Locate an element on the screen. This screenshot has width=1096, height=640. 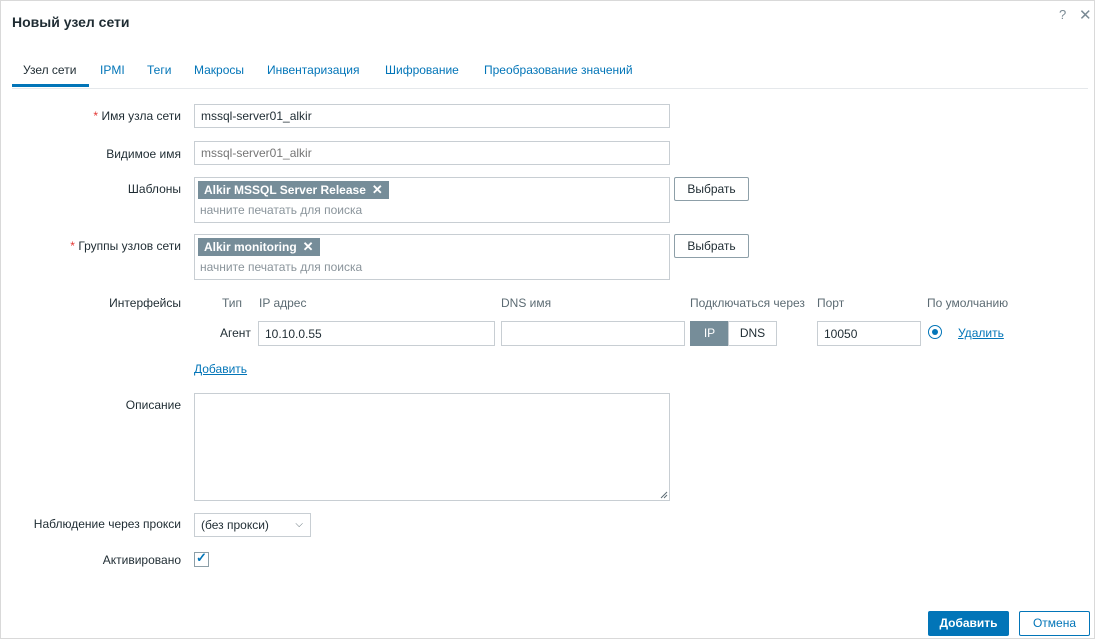
col-default: По умолчанию is located at coordinates (968, 303).